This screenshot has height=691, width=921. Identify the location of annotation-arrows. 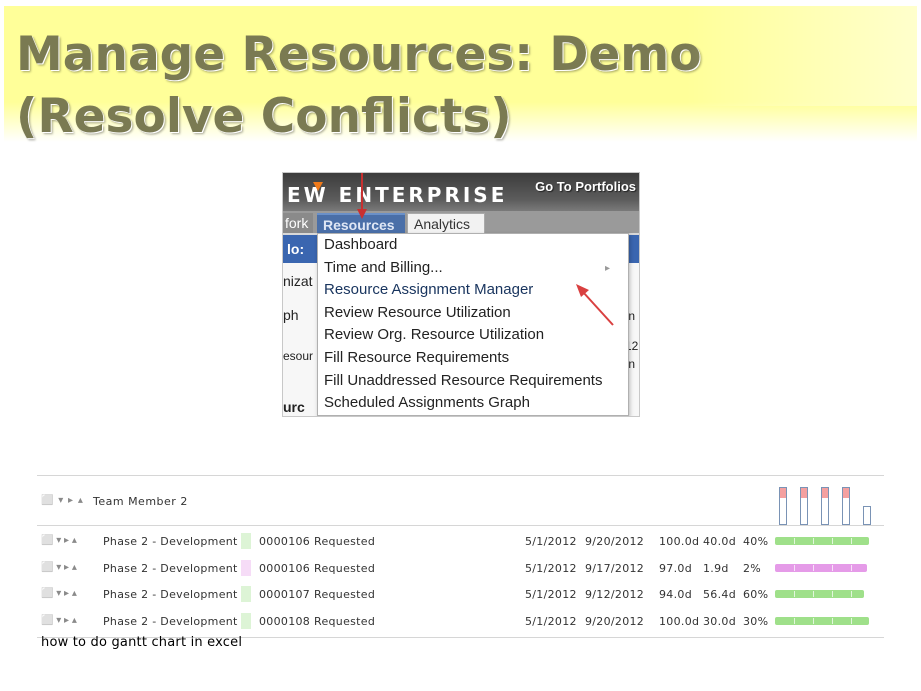
(485, 249).